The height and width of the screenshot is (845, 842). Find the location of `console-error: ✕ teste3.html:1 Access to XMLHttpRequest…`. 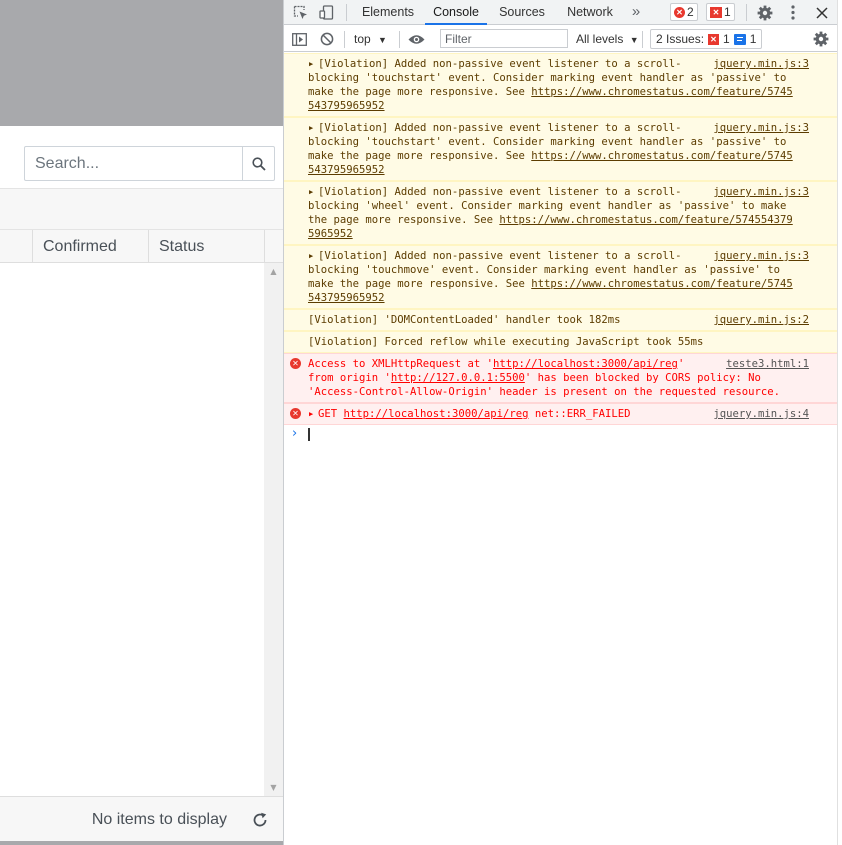

console-error: ✕ teste3.html:1 Access to XMLHttpRequest… is located at coordinates (560, 378).